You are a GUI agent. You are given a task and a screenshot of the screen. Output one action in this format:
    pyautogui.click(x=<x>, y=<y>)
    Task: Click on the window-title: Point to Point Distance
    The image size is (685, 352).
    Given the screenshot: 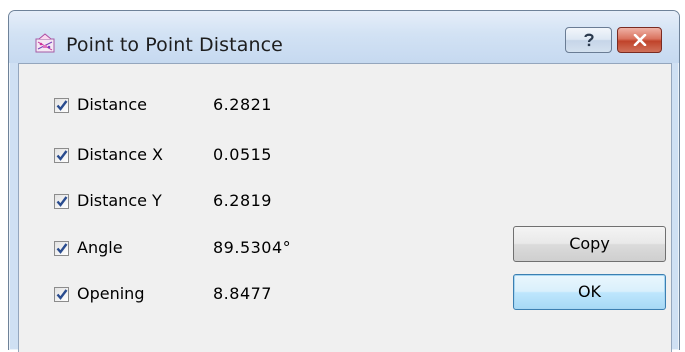 What is the action you would take?
    pyautogui.click(x=174, y=45)
    